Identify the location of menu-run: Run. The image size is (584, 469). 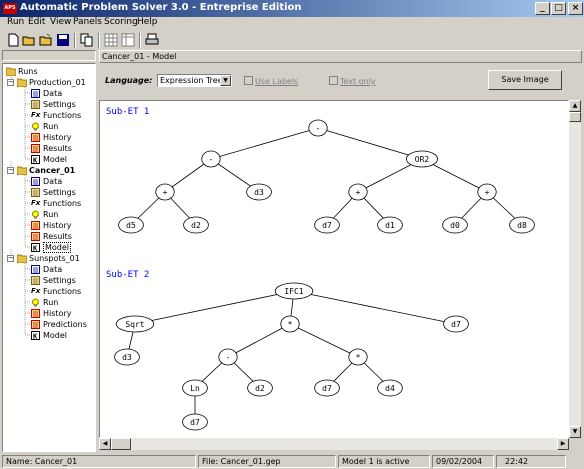
(15, 22).